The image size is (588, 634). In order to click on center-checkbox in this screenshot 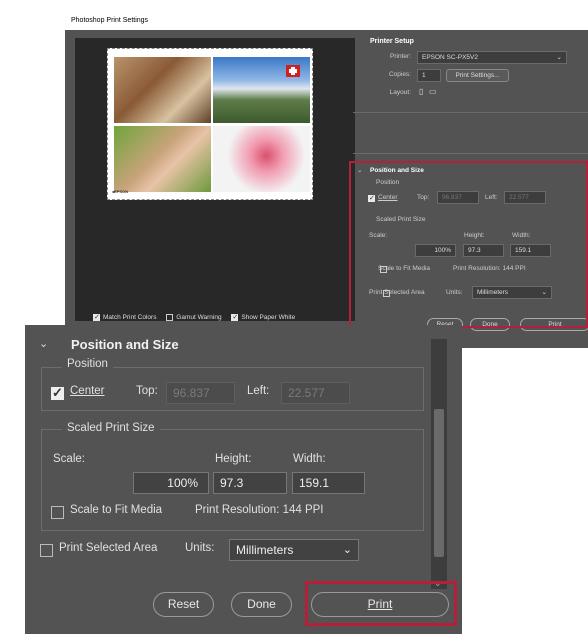, I will do `click(57, 393)`.